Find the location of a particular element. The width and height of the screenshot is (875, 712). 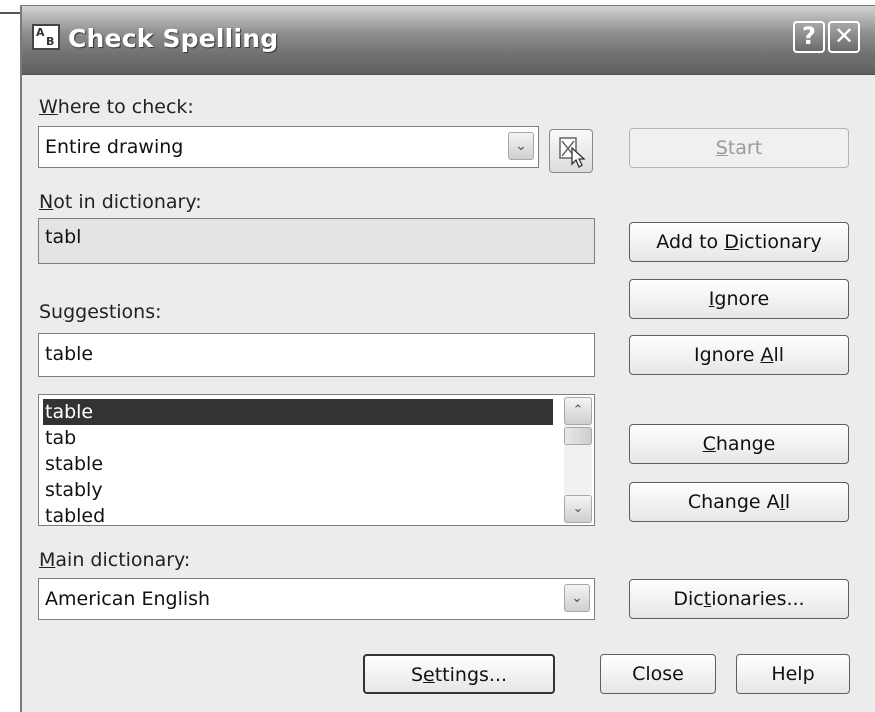

list-item: table is located at coordinates (298, 412).